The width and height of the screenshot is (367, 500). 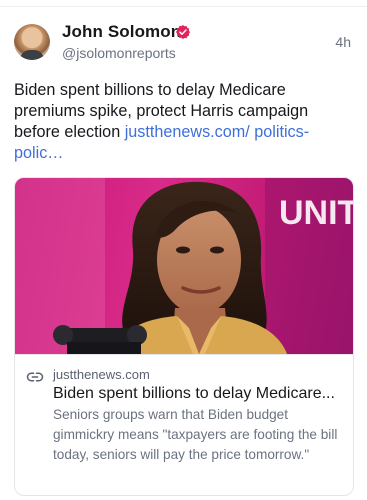 I want to click on card-image-sign-text: UNIT, so click(x=316, y=213).